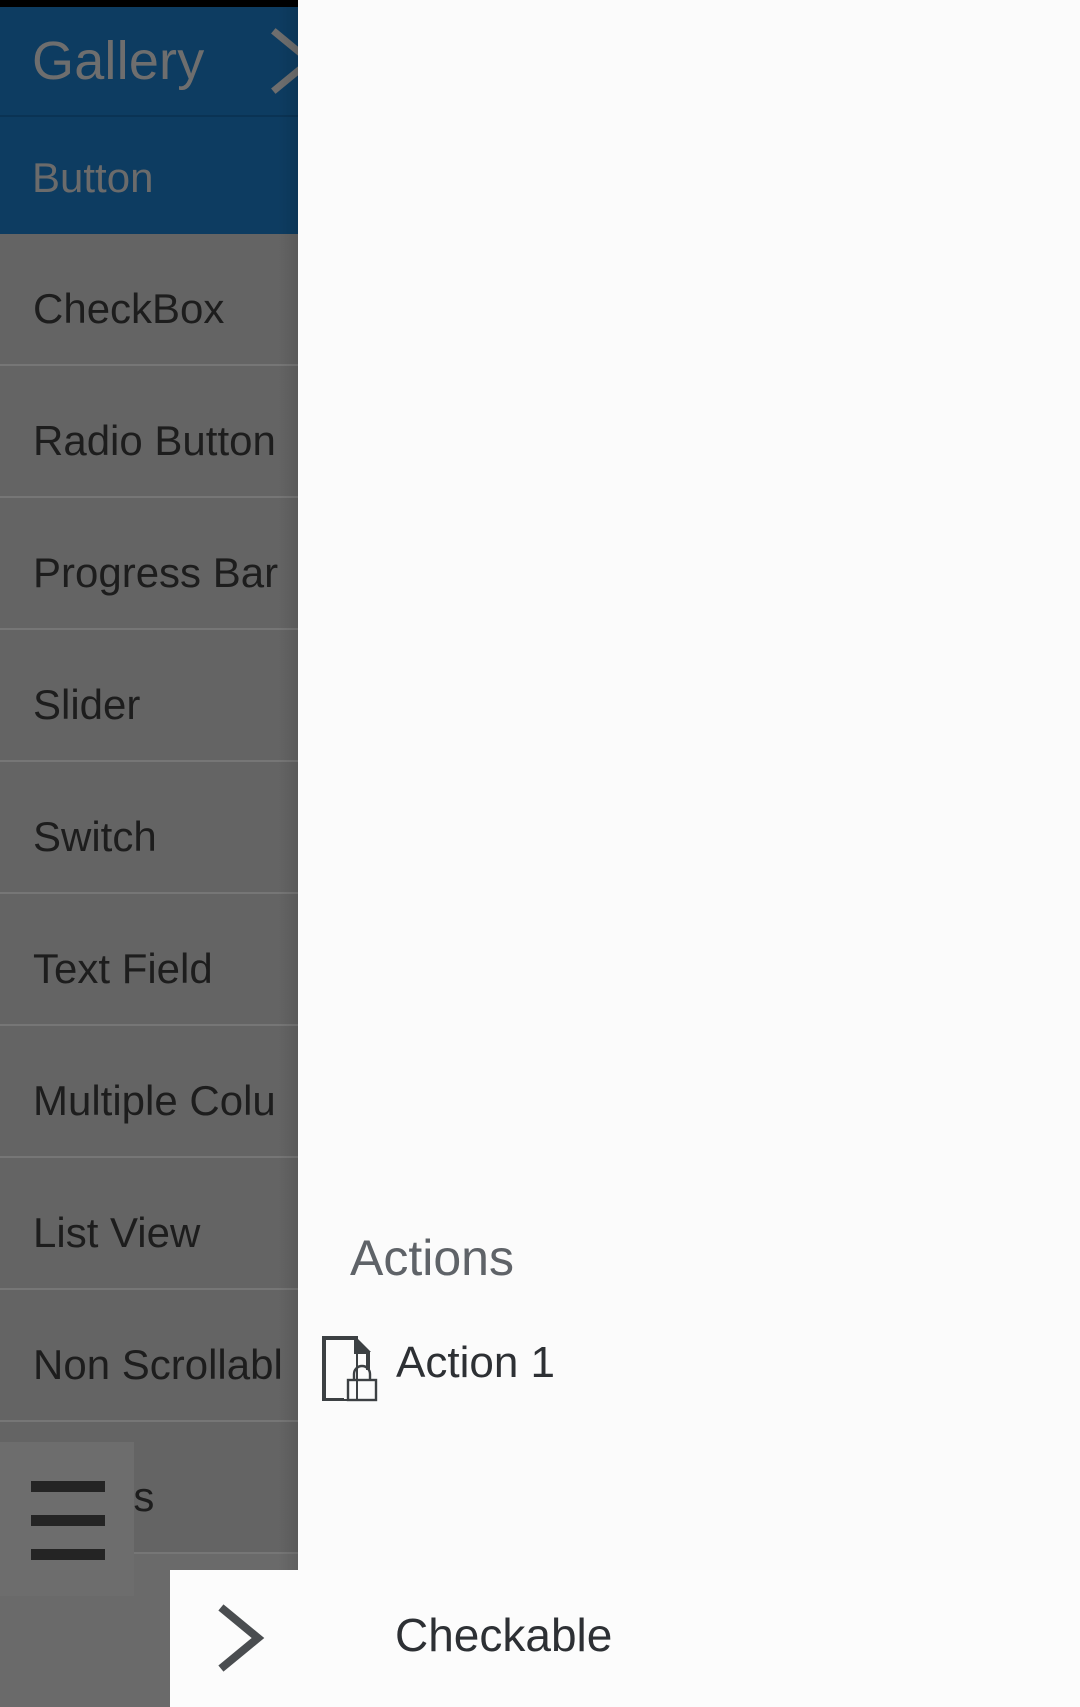 The image size is (1080, 1707). What do you see at coordinates (689, 1376) in the screenshot?
I see `action-item-row: Action 1` at bounding box center [689, 1376].